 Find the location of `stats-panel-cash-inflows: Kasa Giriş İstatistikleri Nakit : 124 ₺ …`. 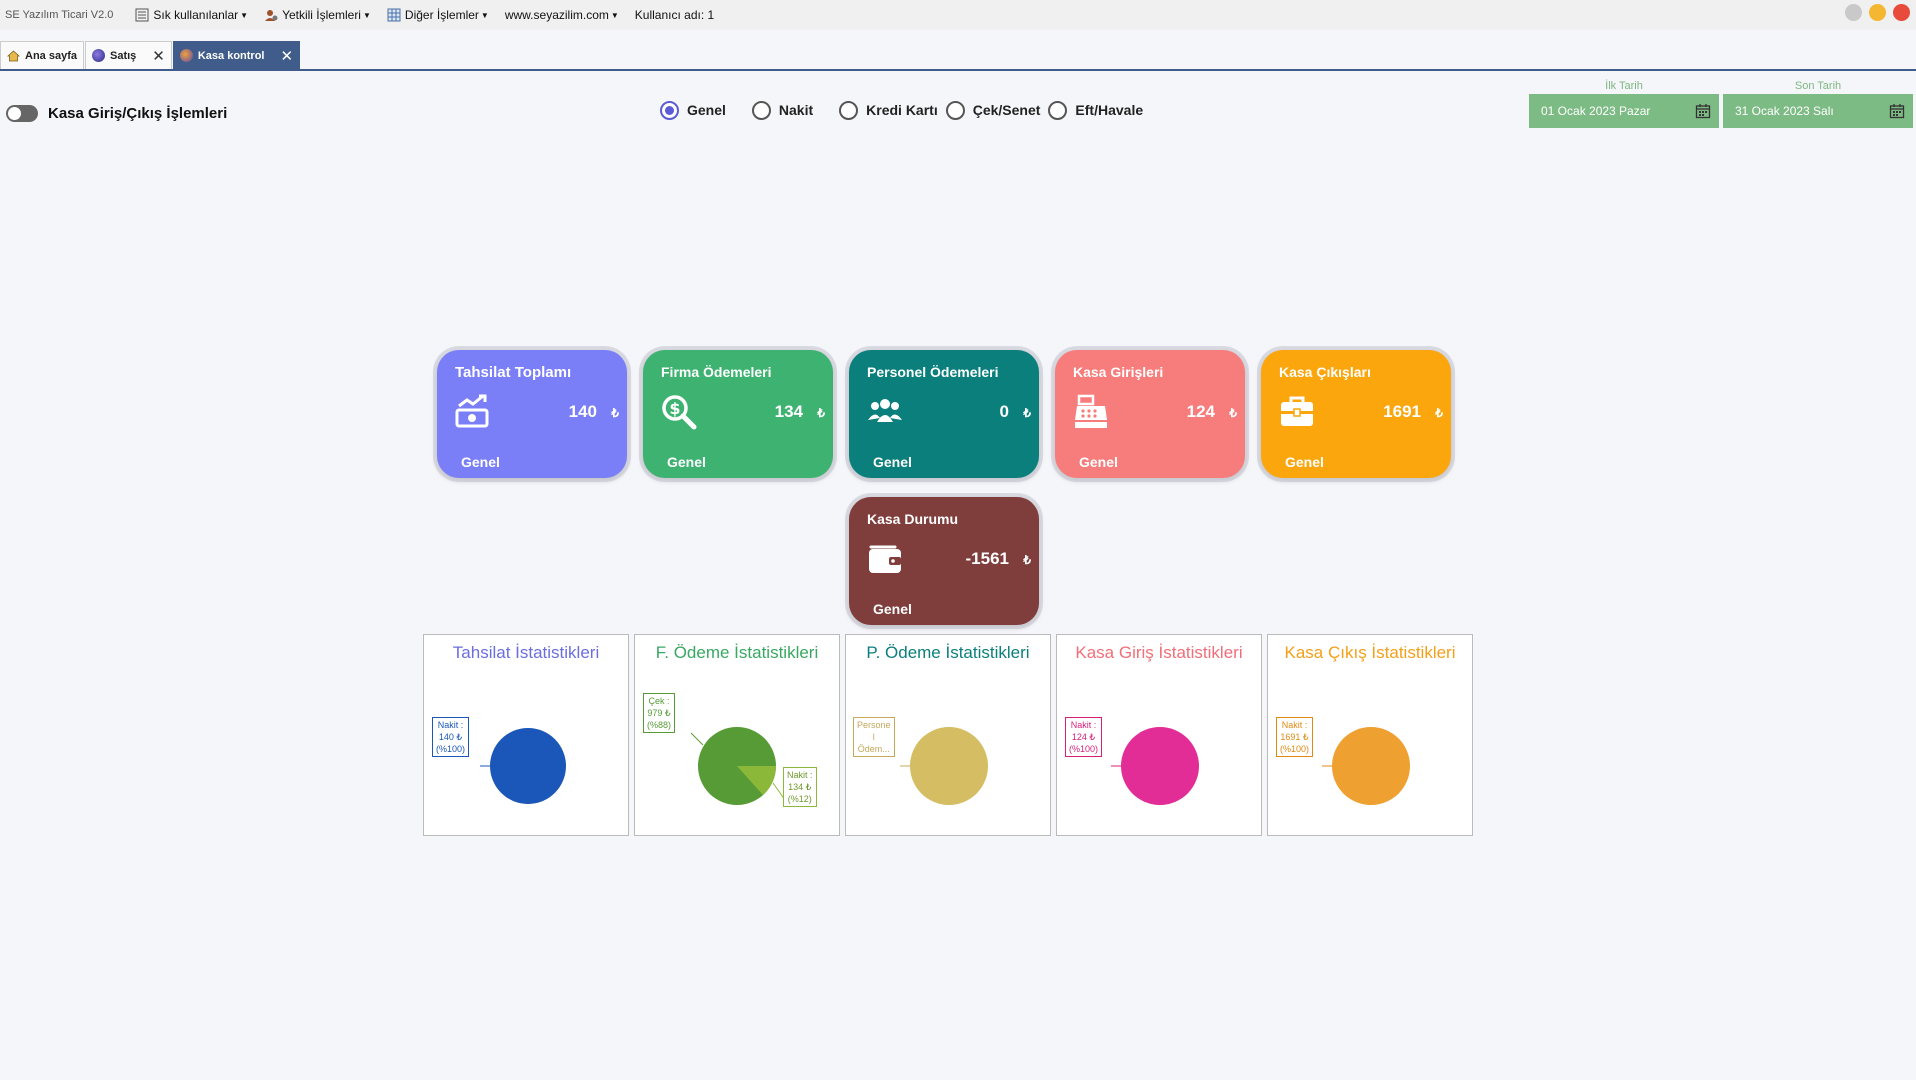

stats-panel-cash-inflows: Kasa Giriş İstatistikleri Nakit : 124 ₺ … is located at coordinates (1159, 735).